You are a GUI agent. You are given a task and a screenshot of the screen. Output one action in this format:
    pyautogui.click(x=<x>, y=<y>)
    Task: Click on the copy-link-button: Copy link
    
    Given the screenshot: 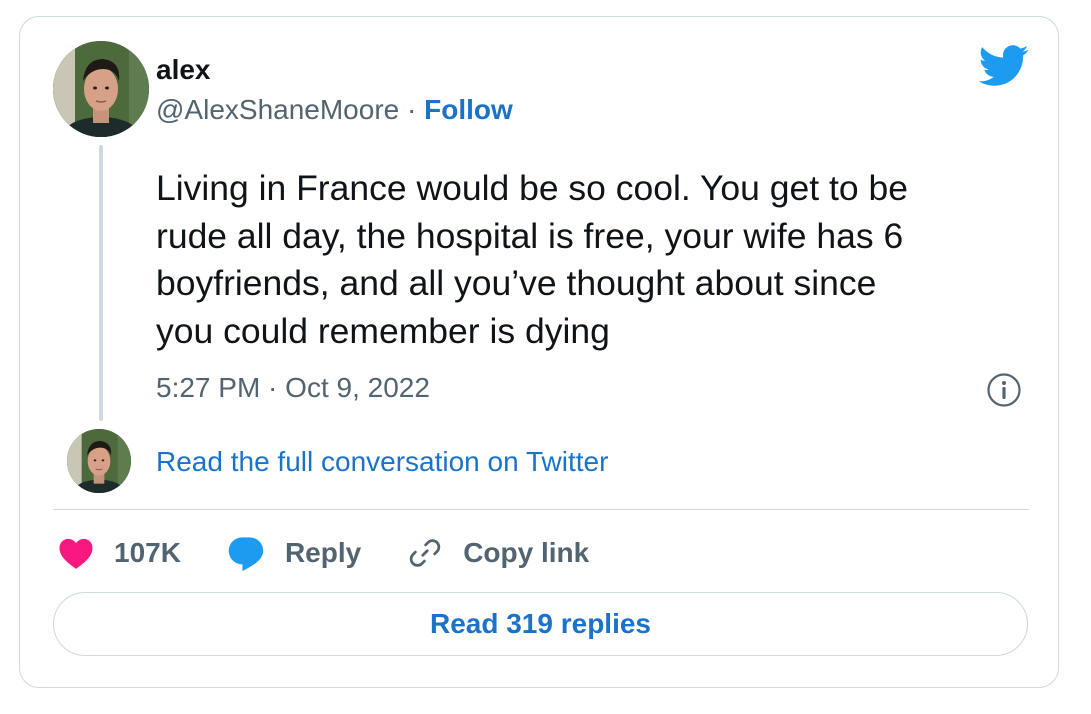 What is the action you would take?
    pyautogui.click(x=498, y=553)
    